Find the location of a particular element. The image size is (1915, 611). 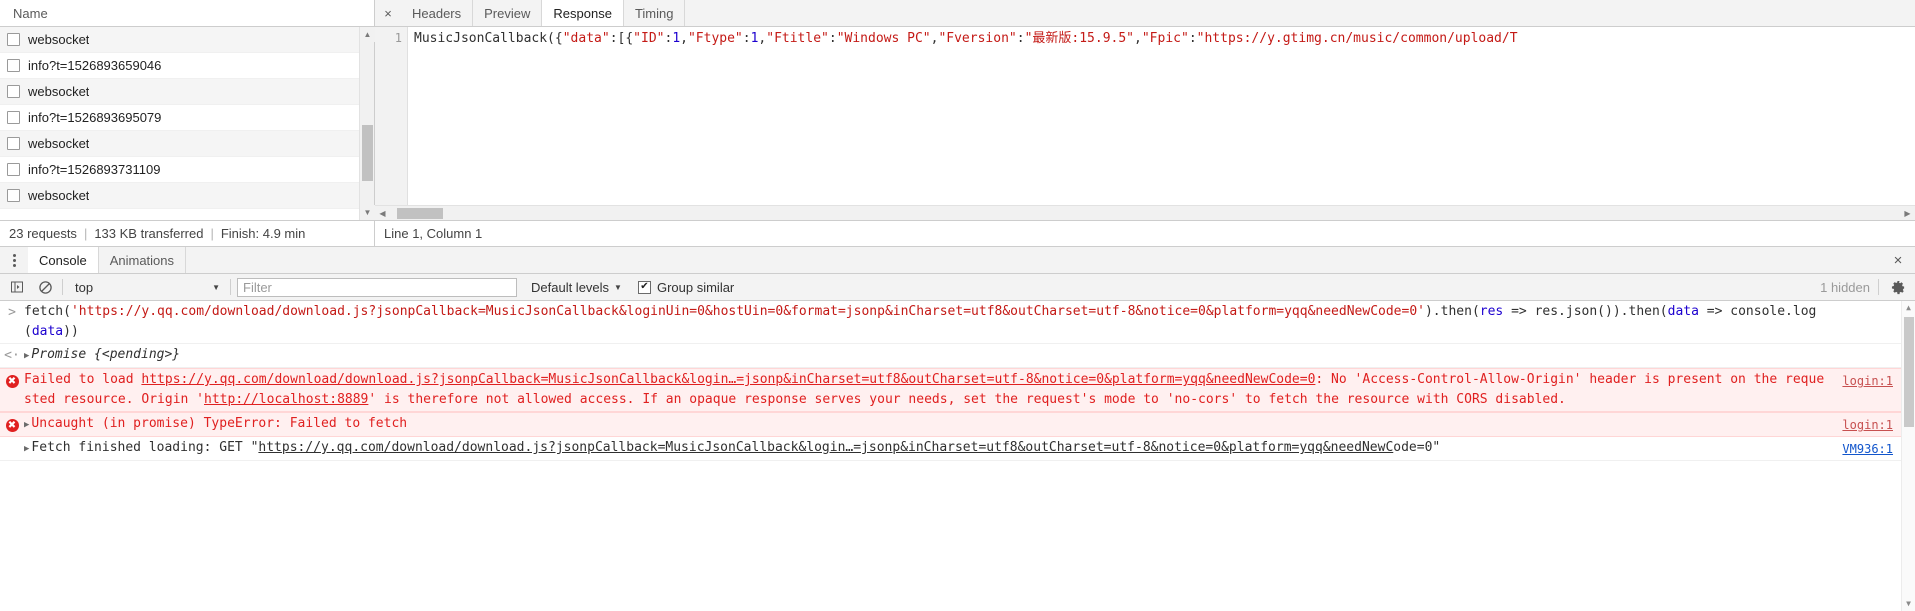

console-toolbar-right: 1 hidden is located at coordinates (1864, 287).